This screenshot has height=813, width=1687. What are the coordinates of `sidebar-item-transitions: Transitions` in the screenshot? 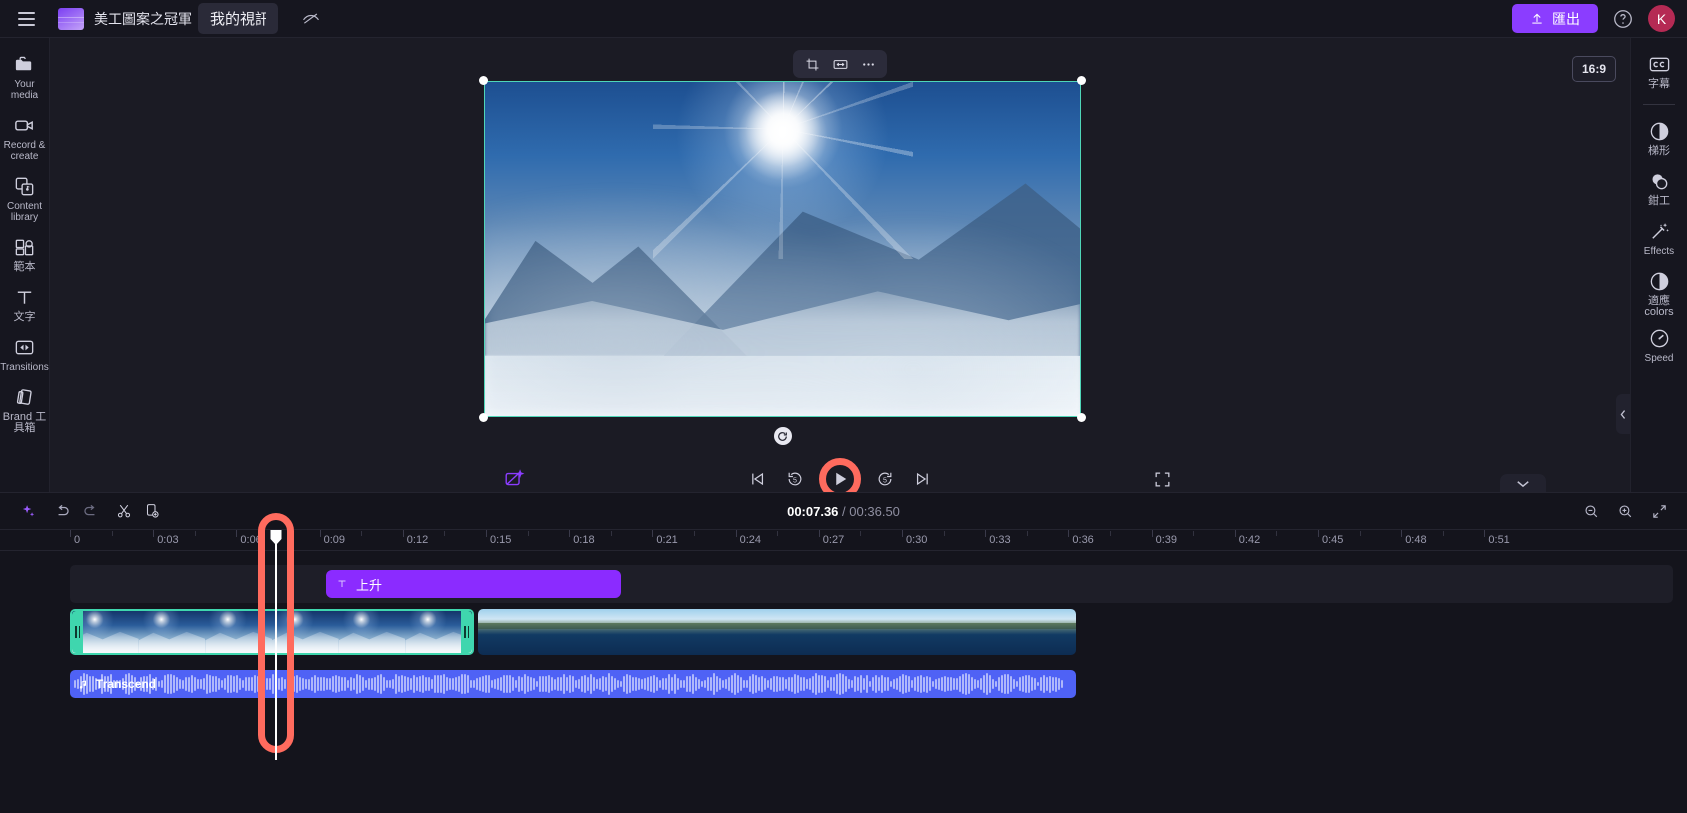 It's located at (24, 354).